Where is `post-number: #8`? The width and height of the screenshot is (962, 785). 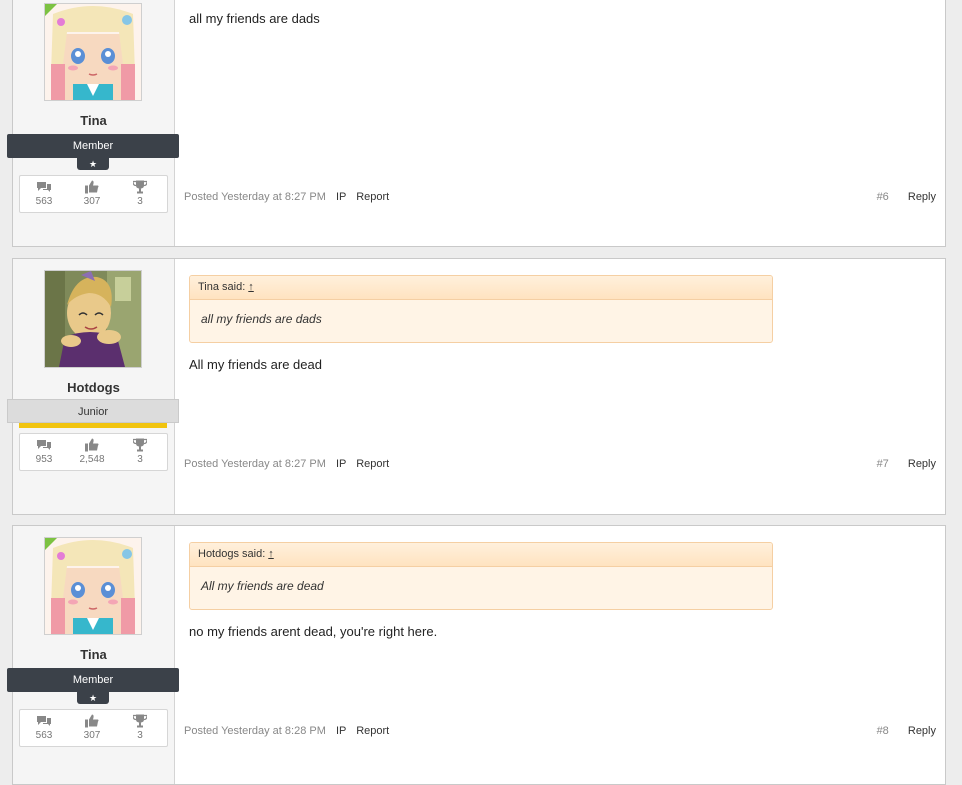
post-number: #8 is located at coordinates (883, 731).